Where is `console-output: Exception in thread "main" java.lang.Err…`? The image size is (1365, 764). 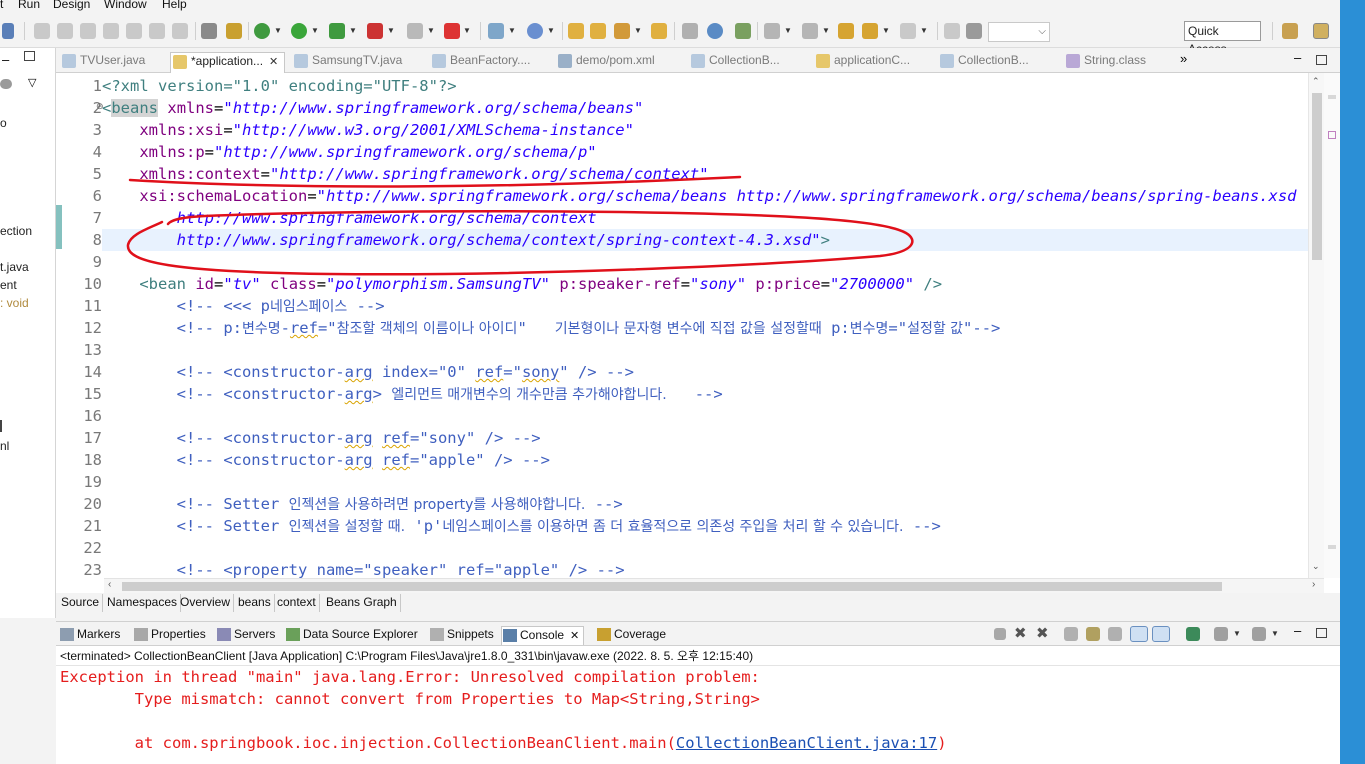
console-output: Exception in thread "main" java.lang.Err… is located at coordinates (698, 715).